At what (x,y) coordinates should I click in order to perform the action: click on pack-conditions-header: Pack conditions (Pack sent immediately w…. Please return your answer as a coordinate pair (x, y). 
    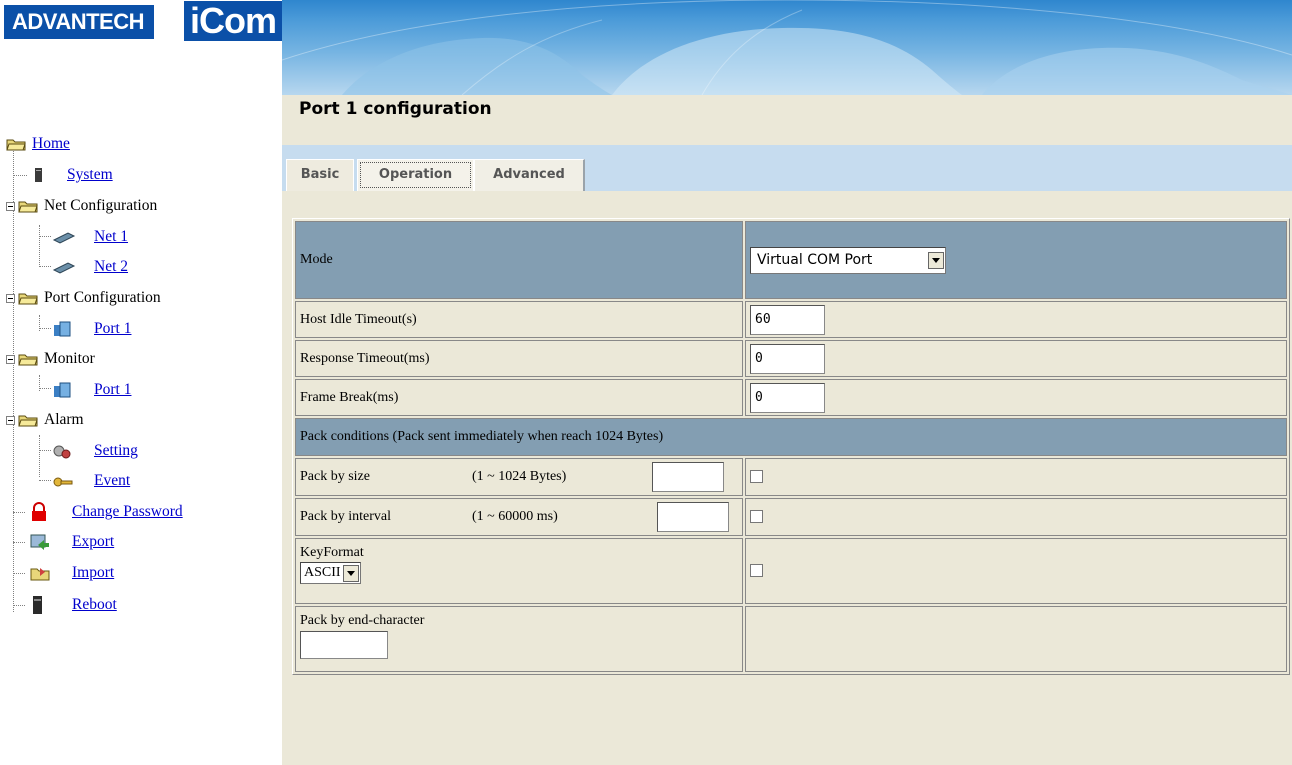
    Looking at the image, I should click on (791, 437).